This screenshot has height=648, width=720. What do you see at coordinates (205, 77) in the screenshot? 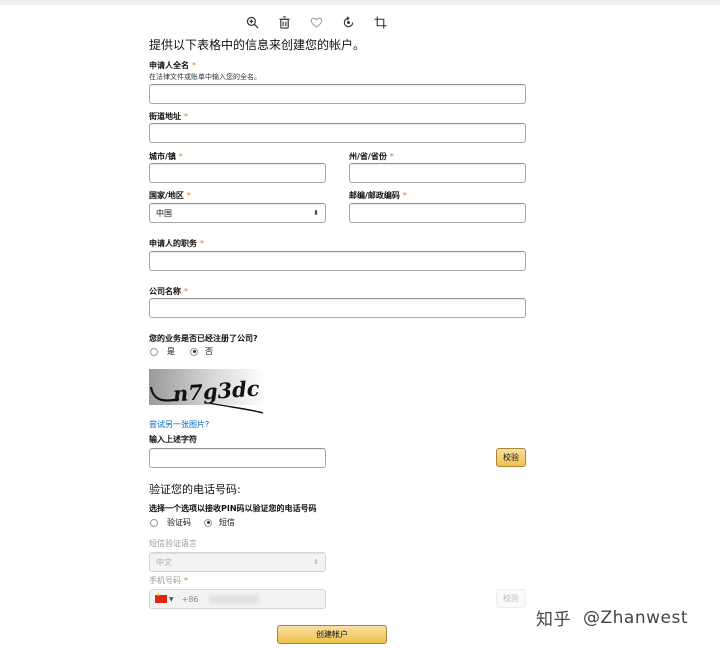
I see `full-name-hint: 在法律文件或账单中输入您的全名。` at bounding box center [205, 77].